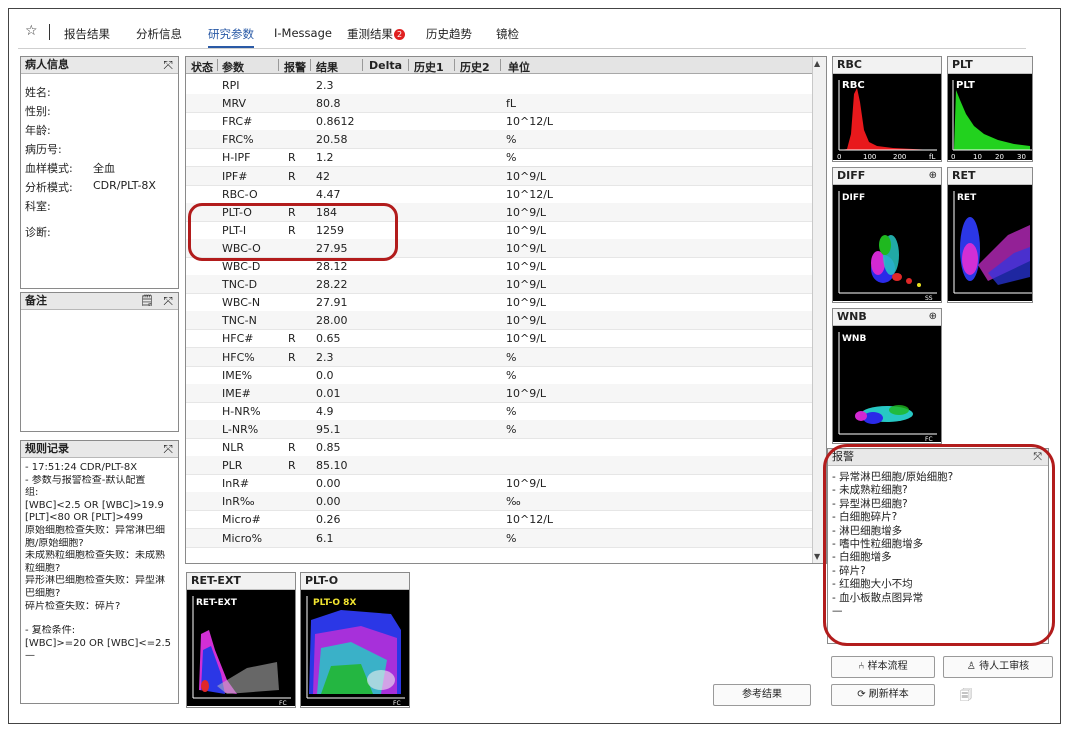 The image size is (1067, 731). I want to click on result-cell: 85.10, so click(332, 466).